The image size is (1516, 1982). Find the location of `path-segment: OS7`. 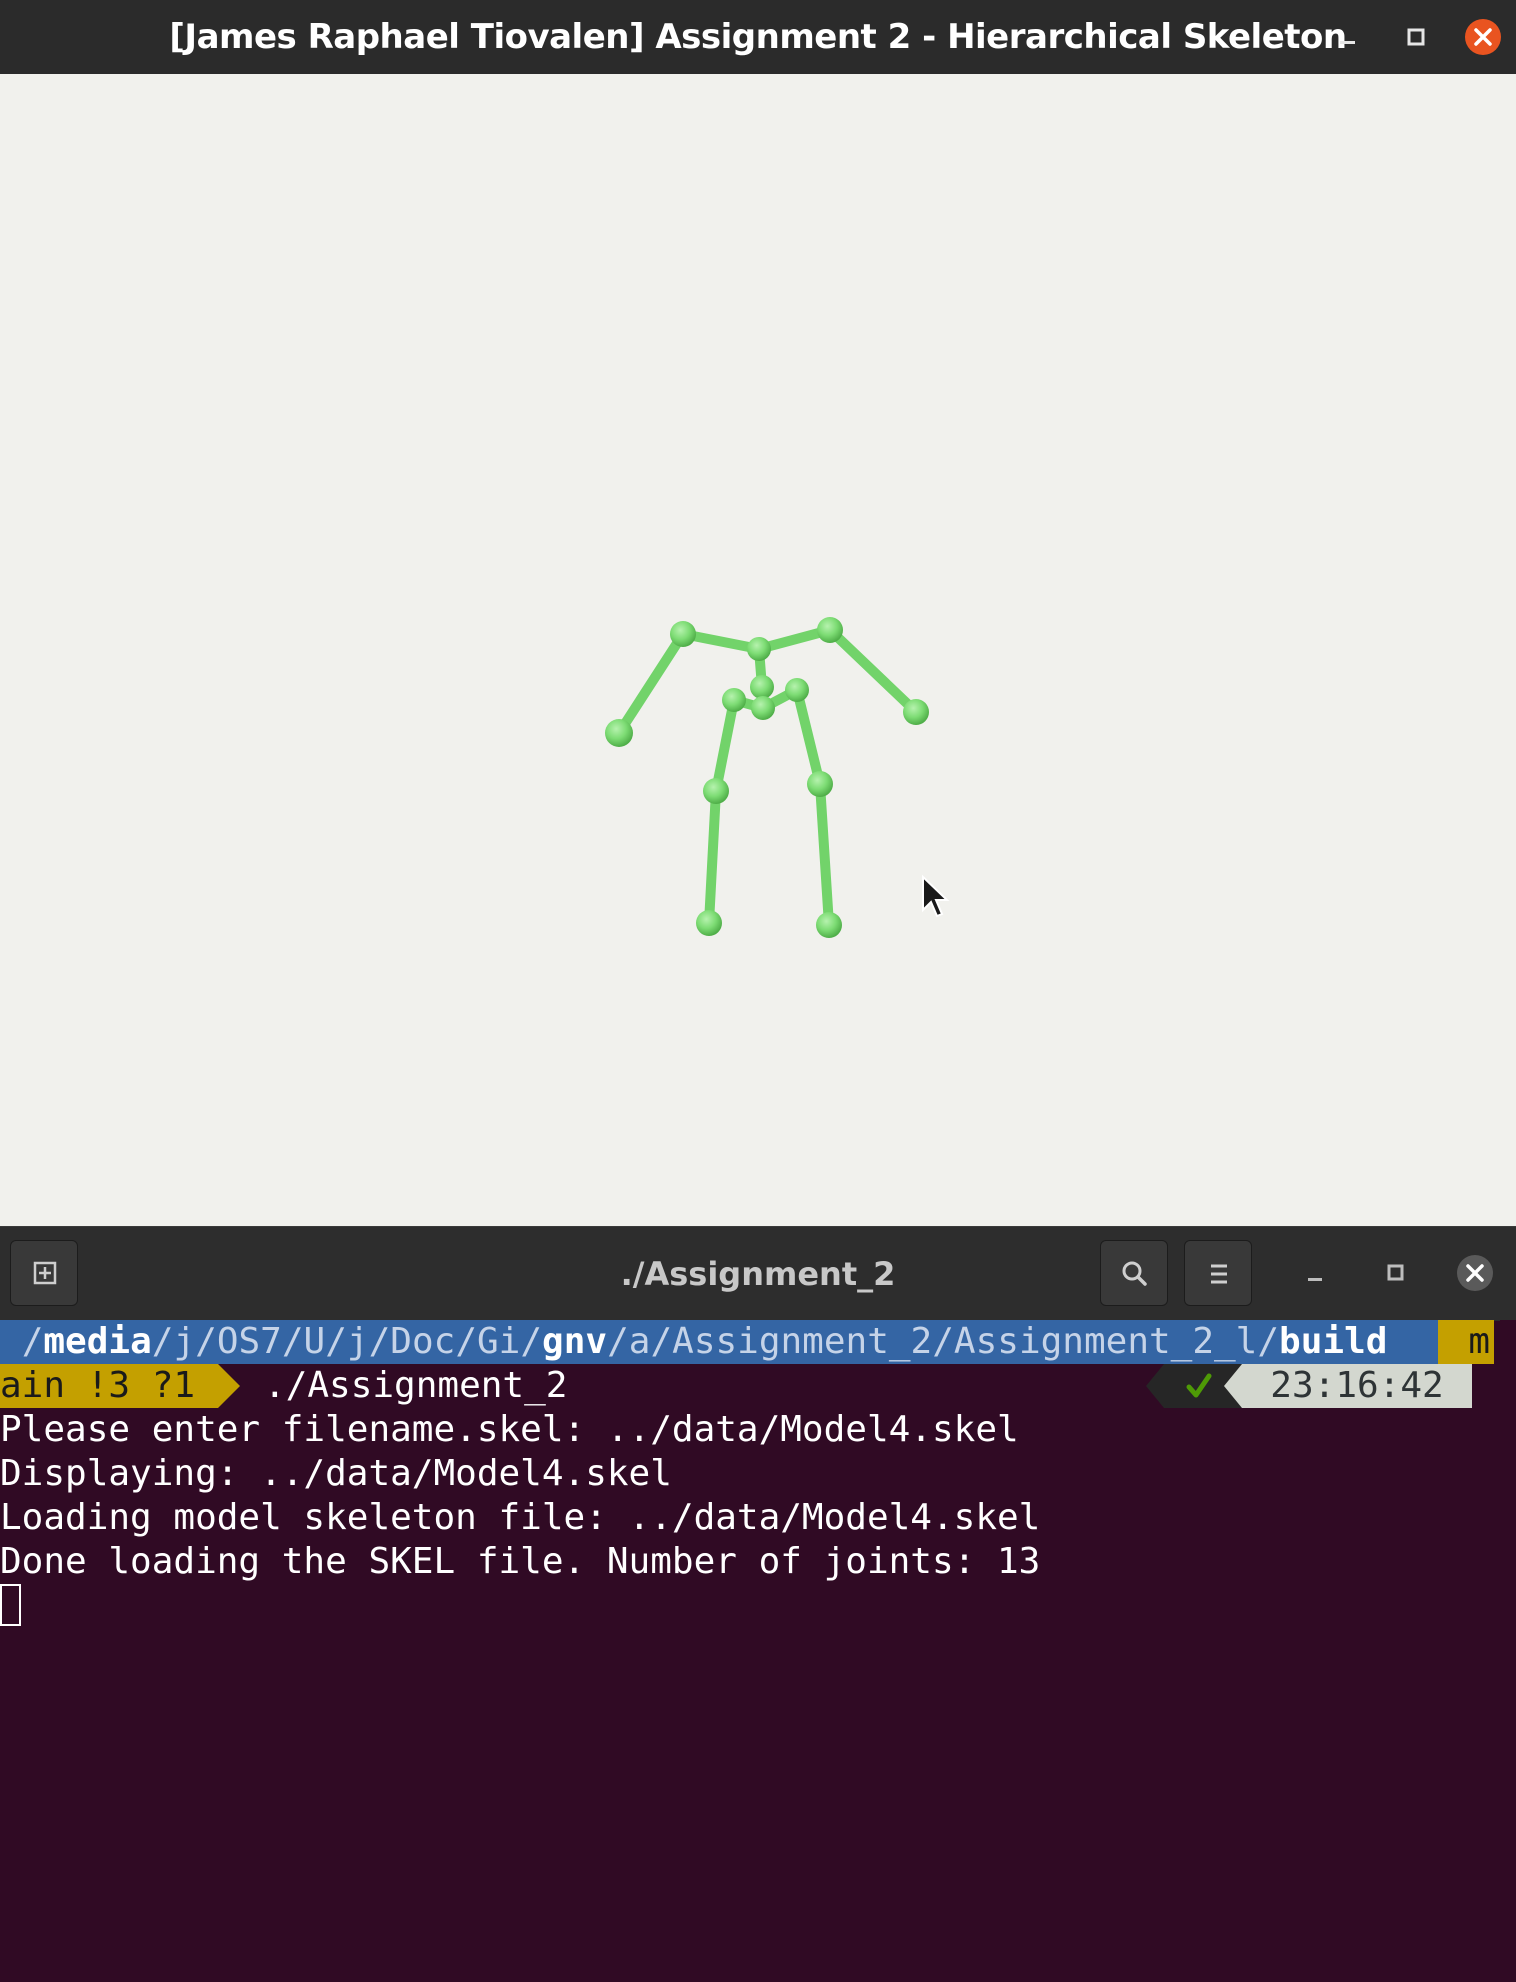

path-segment: OS7 is located at coordinates (249, 1341).